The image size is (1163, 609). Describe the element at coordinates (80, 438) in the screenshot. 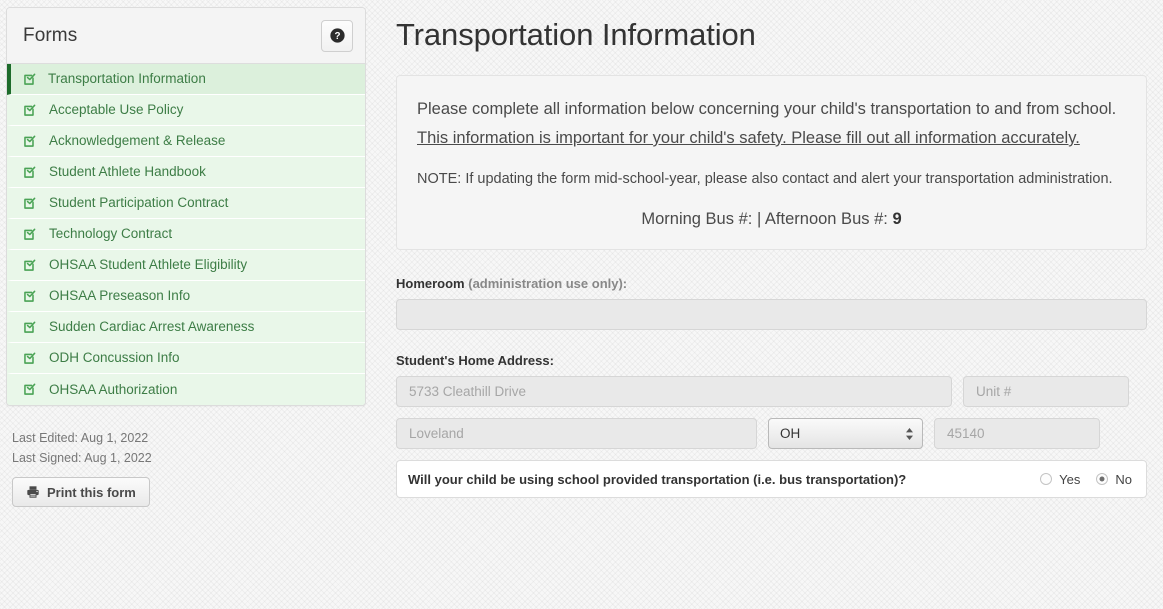

I see `last-edited-text: Last Edited: Aug 1, 2022` at that location.